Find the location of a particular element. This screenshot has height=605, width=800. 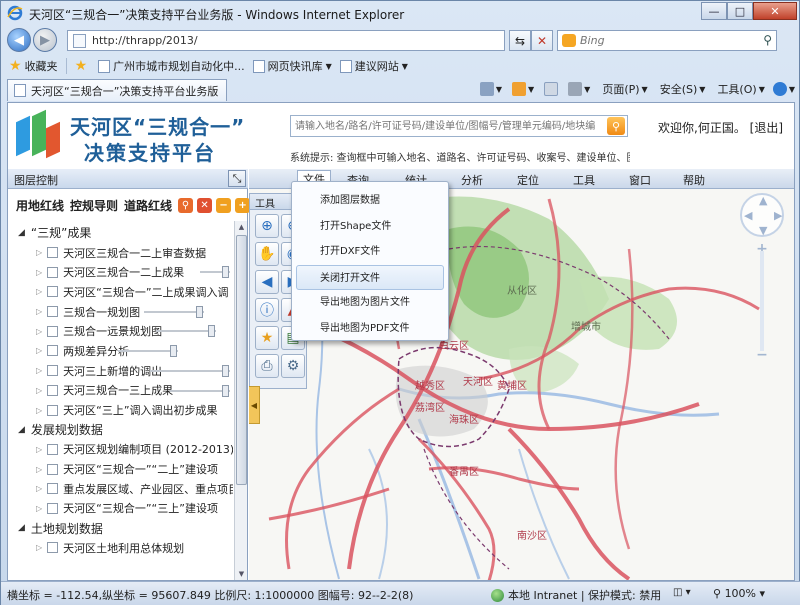

scroll-thumb is located at coordinates (241, 360).